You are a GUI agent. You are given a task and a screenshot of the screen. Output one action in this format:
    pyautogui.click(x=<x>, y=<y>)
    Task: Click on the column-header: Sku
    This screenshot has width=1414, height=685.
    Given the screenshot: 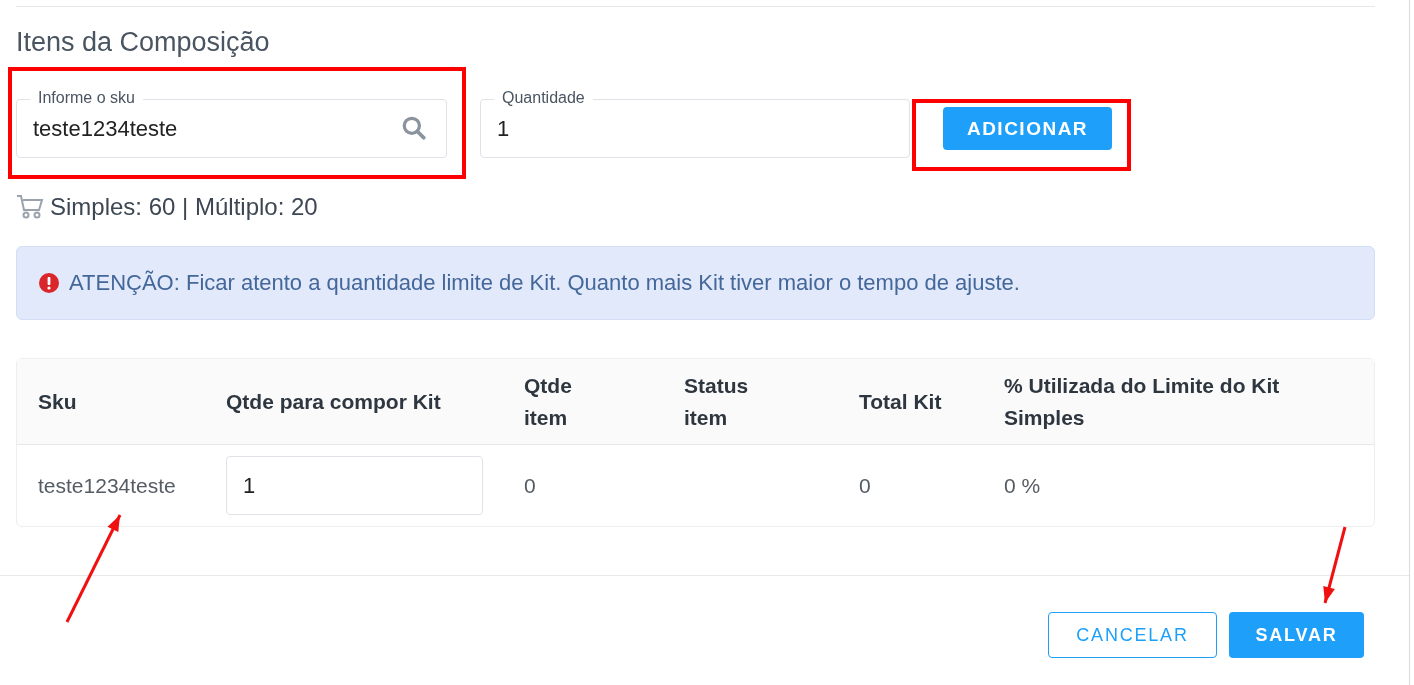 What is the action you would take?
    pyautogui.click(x=58, y=401)
    